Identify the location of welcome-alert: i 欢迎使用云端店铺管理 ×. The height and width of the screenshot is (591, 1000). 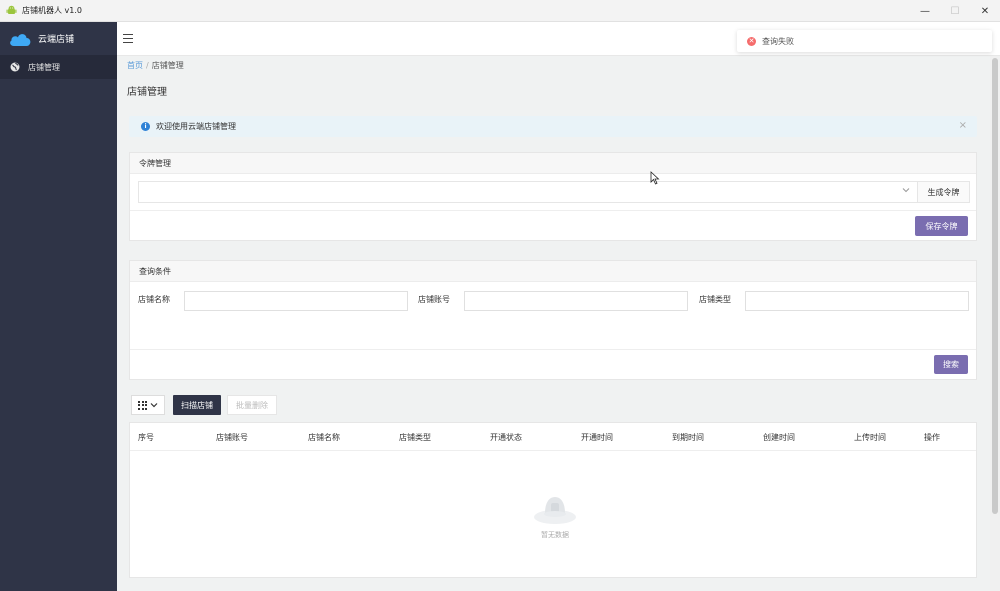
(553, 126).